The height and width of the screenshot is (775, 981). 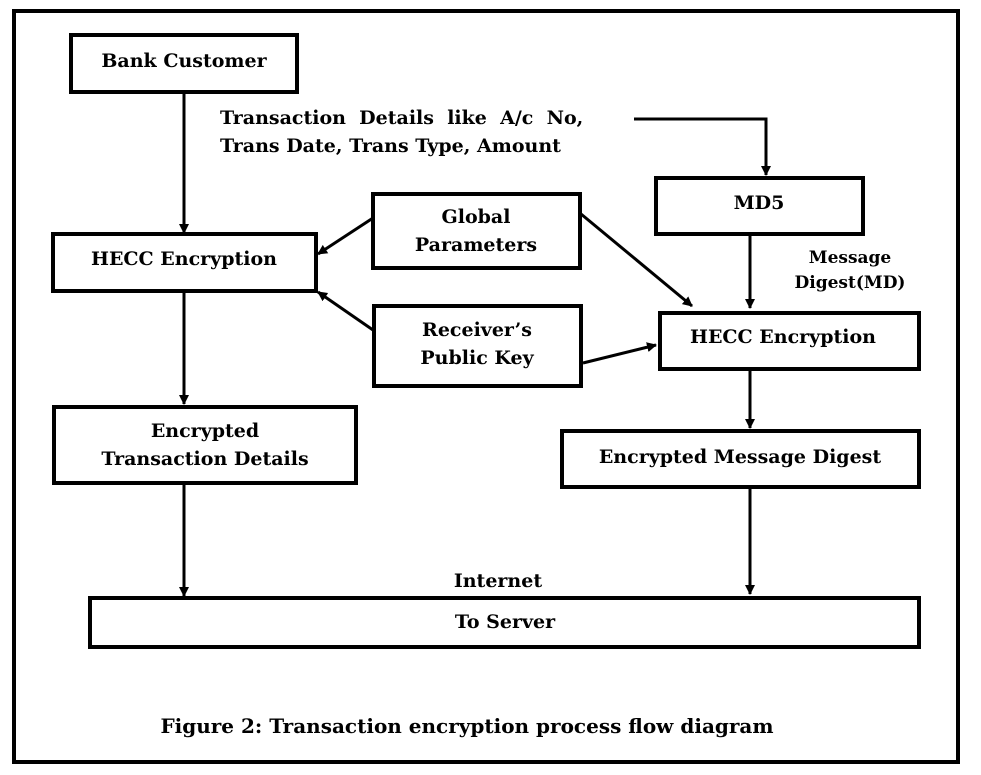 I want to click on edge-transaction-to-md5, so click(x=702, y=146).